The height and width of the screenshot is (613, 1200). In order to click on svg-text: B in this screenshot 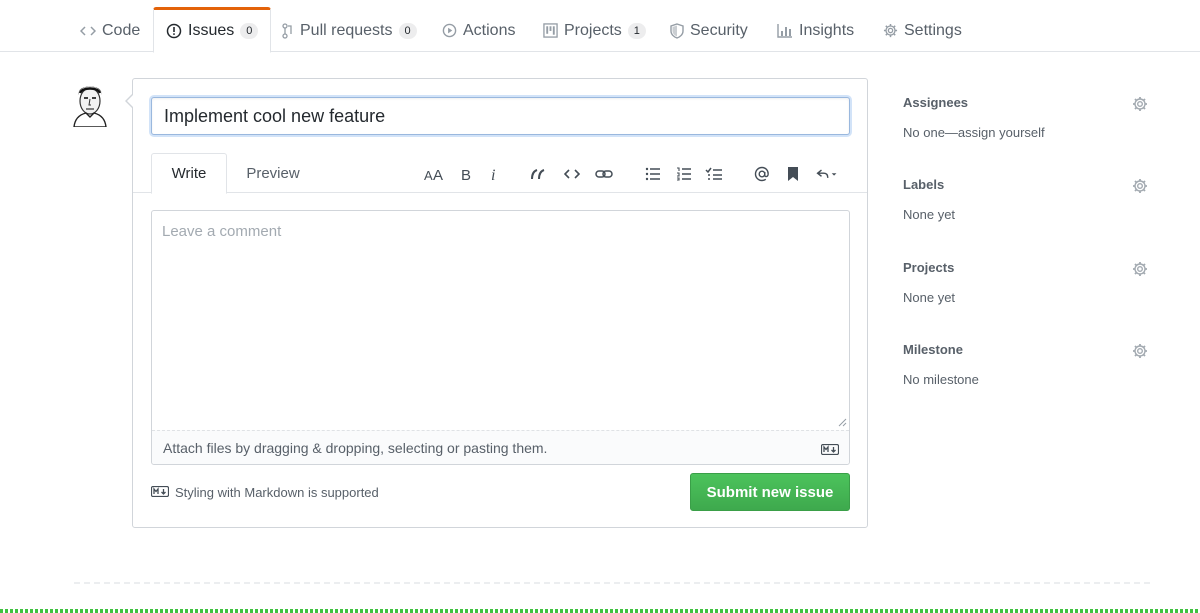, I will do `click(466, 174)`.